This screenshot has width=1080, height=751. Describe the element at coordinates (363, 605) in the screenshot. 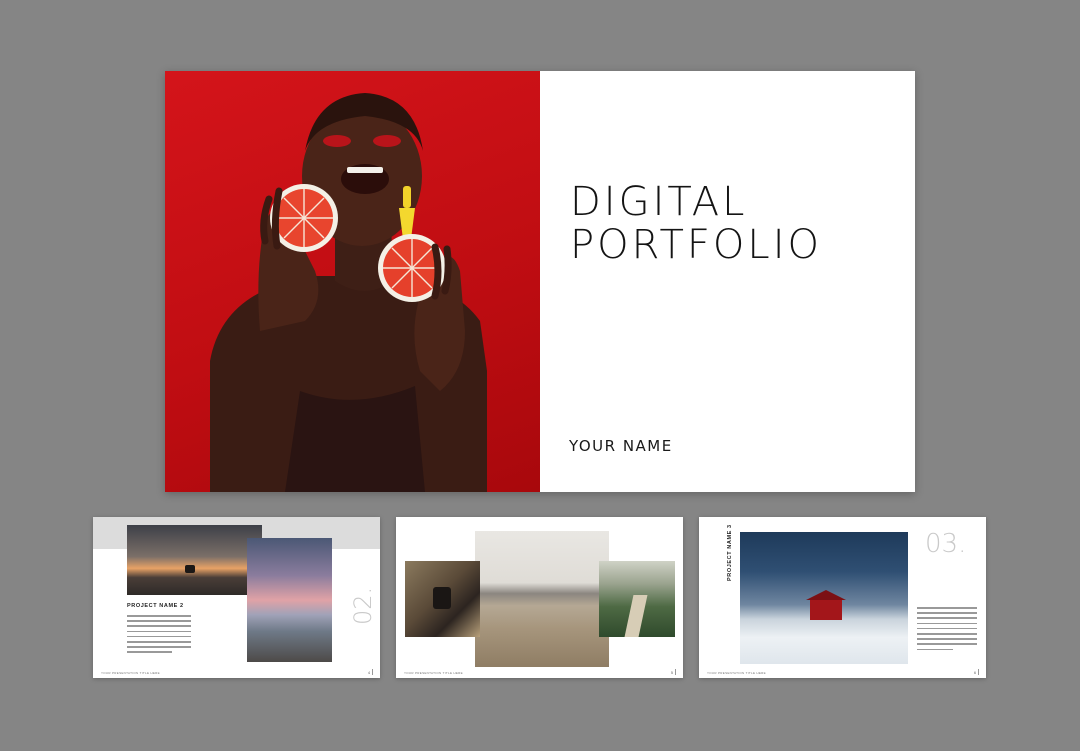

I see `section-number: 02.` at that location.